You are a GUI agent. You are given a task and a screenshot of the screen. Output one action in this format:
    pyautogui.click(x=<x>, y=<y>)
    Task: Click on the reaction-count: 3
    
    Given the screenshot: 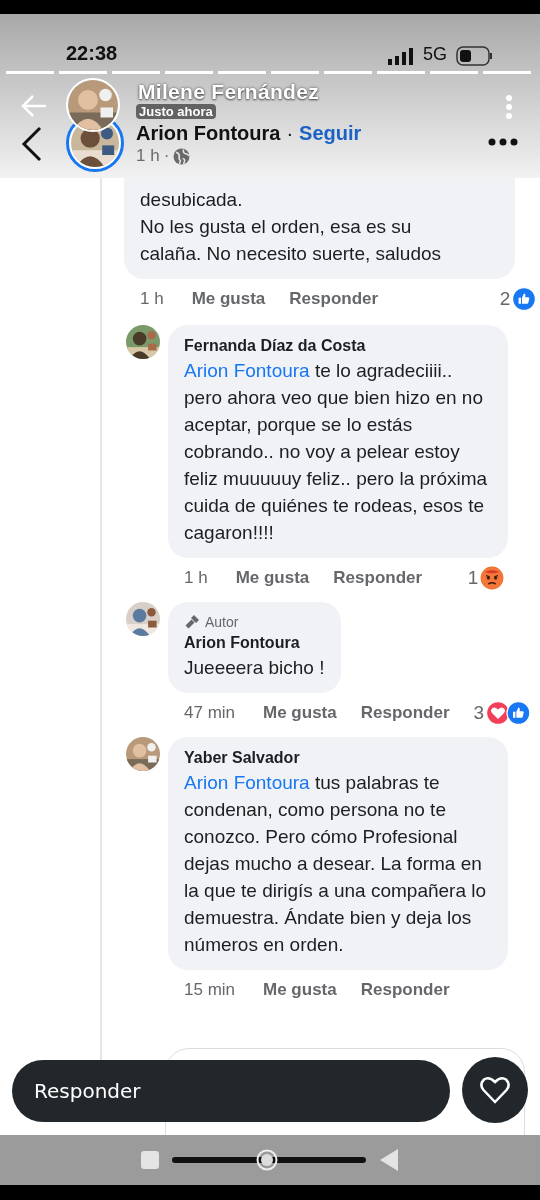 What is the action you would take?
    pyautogui.click(x=479, y=713)
    